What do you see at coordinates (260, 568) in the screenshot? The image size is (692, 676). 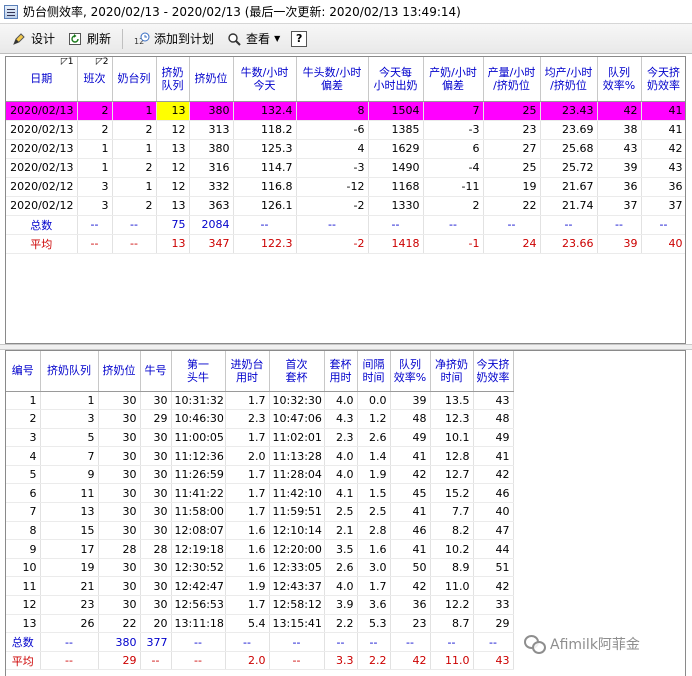 I see `table-row: 10 19 30 30 12:30:52 1.6 12:33:05 2.6 3.0 50 8.9 51` at bounding box center [260, 568].